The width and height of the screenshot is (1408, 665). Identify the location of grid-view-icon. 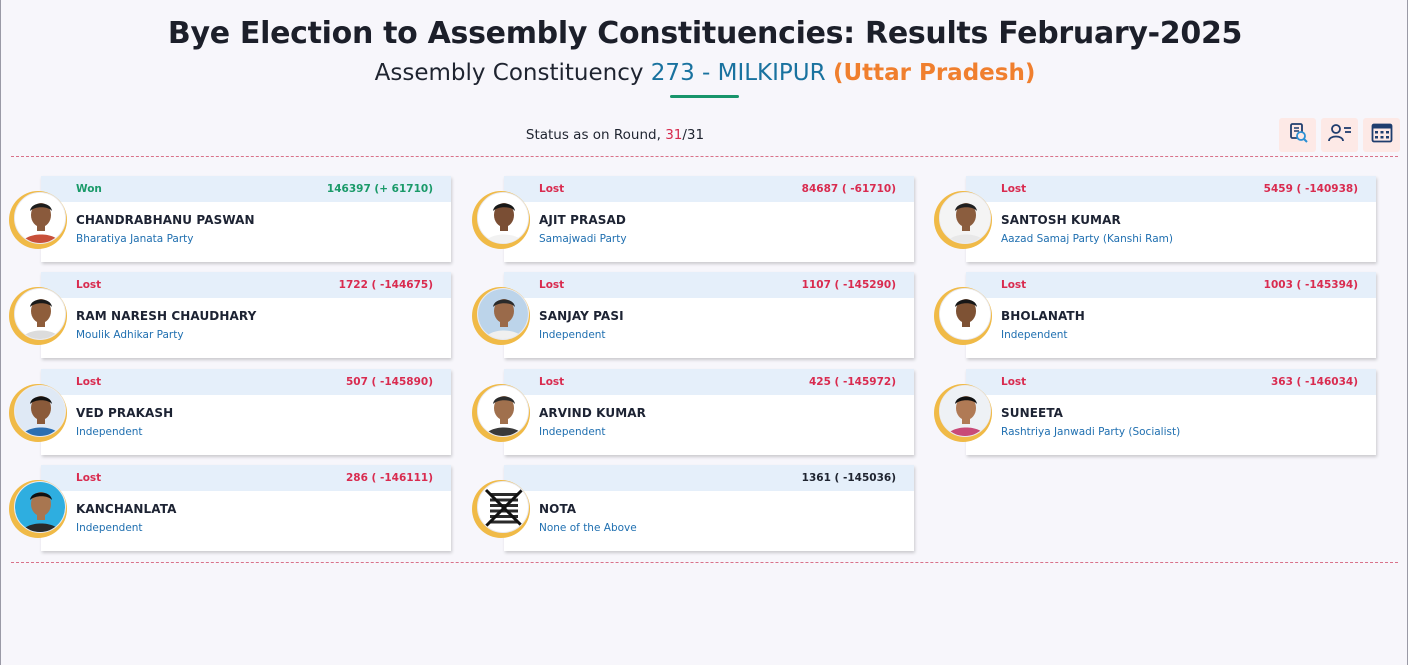
(1382, 135).